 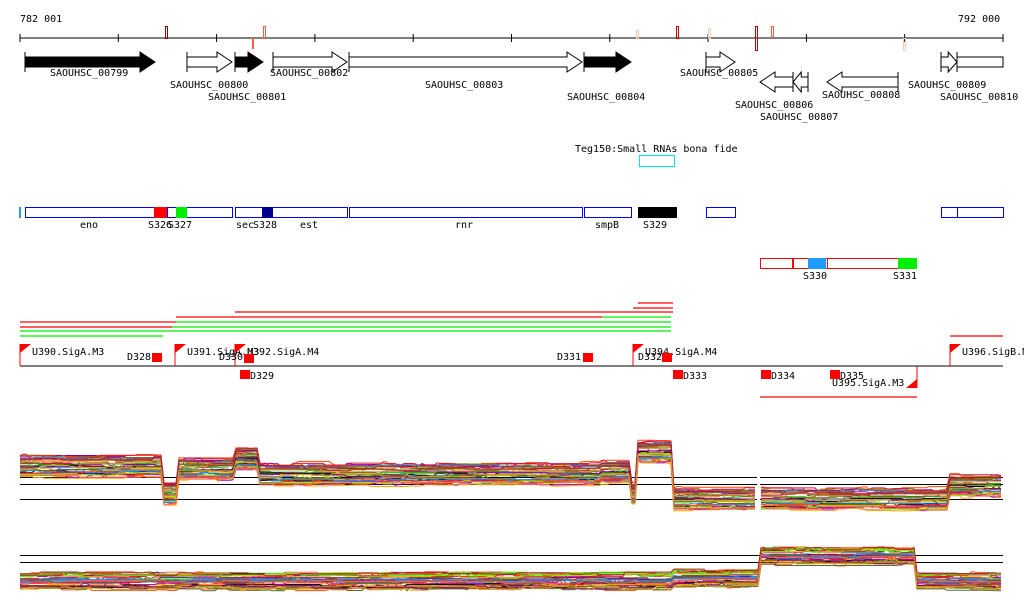 I want to click on operon-label: eno, so click(x=89, y=225).